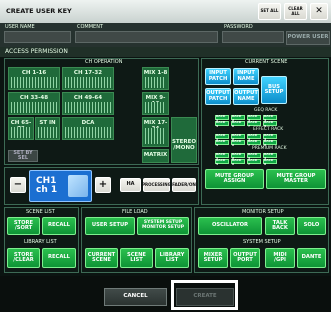  I want to click on clear-all-button: CLEAR ALL, so click(295, 11).